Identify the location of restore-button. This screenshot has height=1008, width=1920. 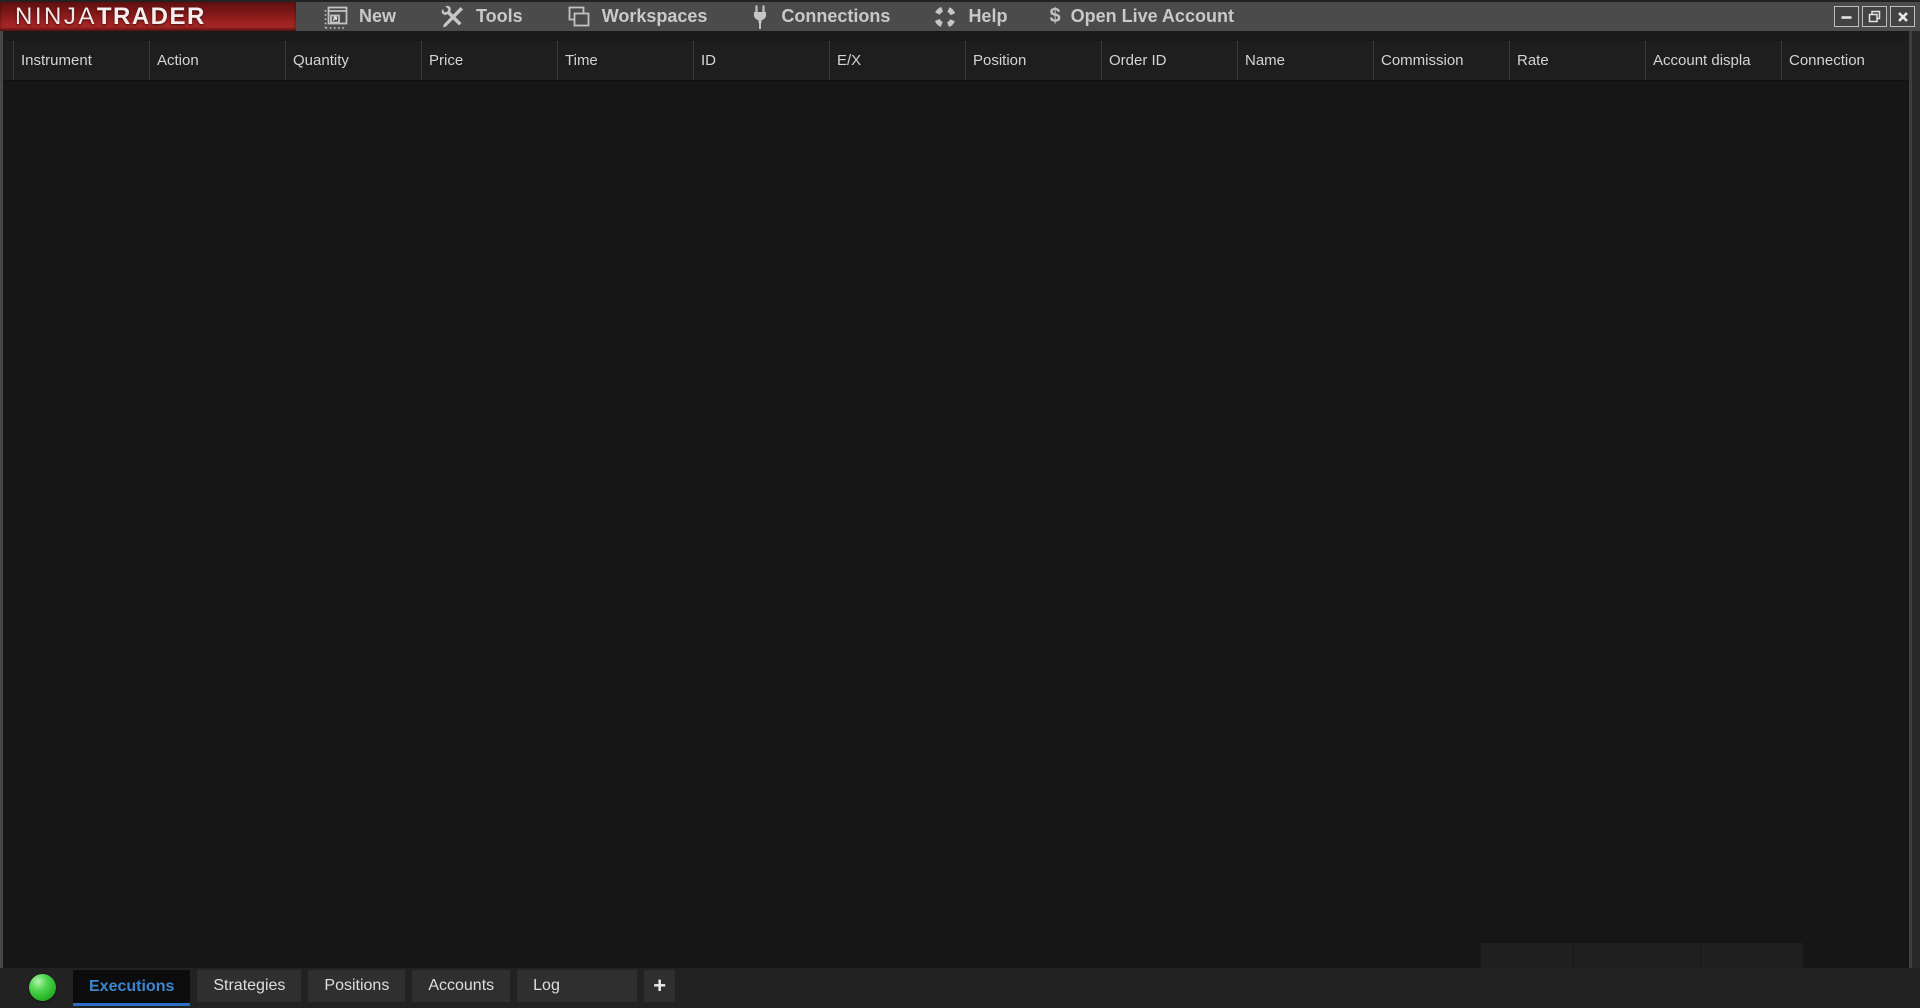
(1874, 16).